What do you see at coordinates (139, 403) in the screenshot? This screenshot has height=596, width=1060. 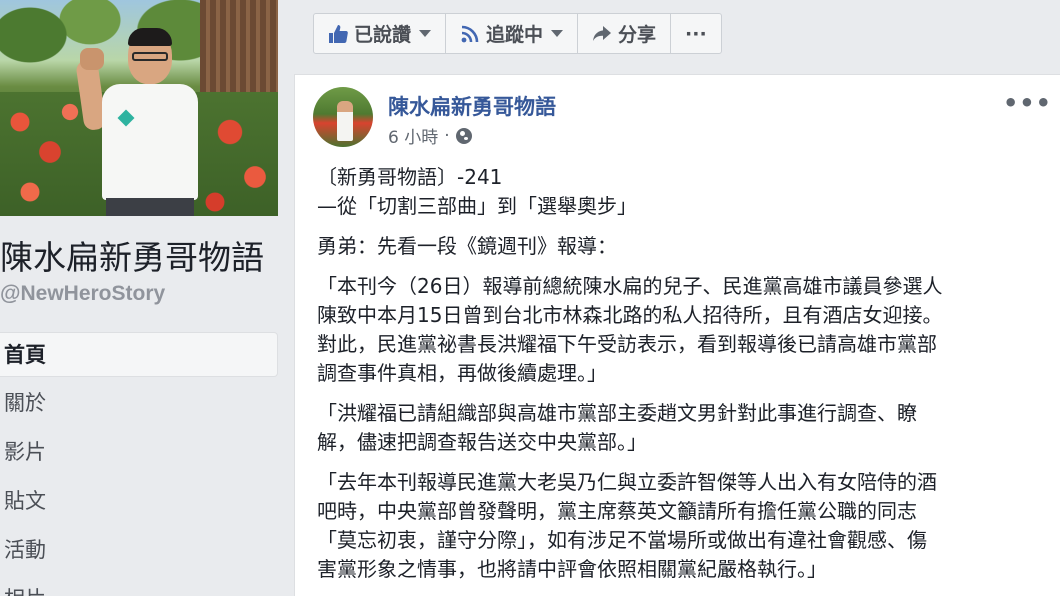 I see `nav-item-about: 關於` at bounding box center [139, 403].